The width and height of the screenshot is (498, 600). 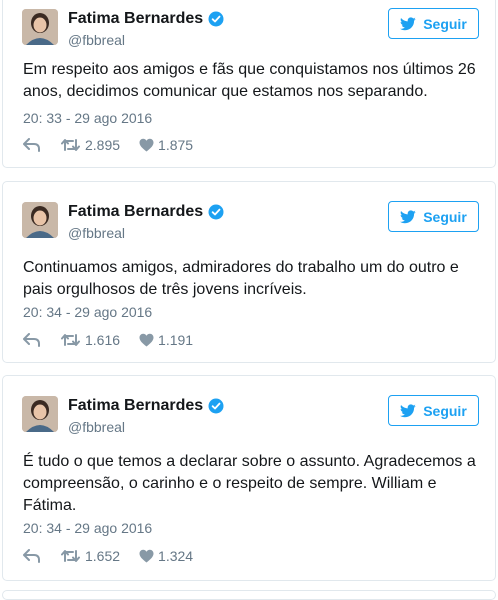 I want to click on like-count: 1.324, so click(x=176, y=556).